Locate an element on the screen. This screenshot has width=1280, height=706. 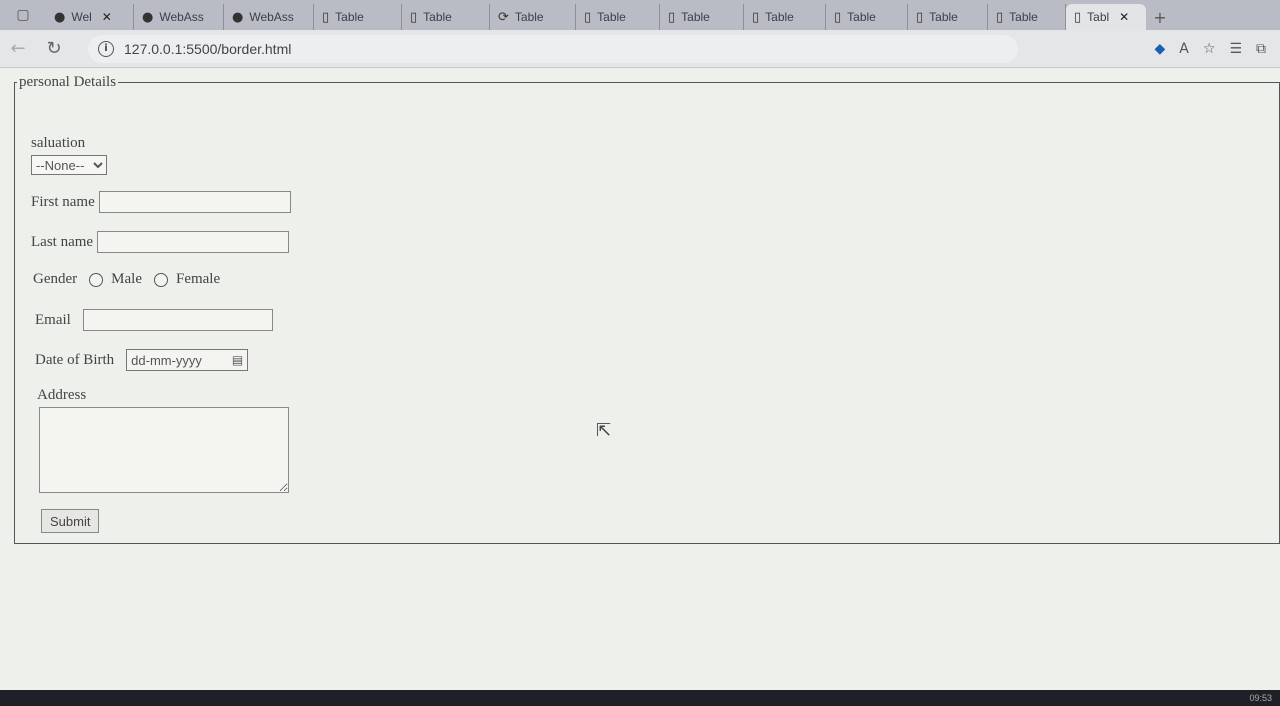
tab-12-active: ▯ Tabl ✕ is located at coordinates (1106, 17).